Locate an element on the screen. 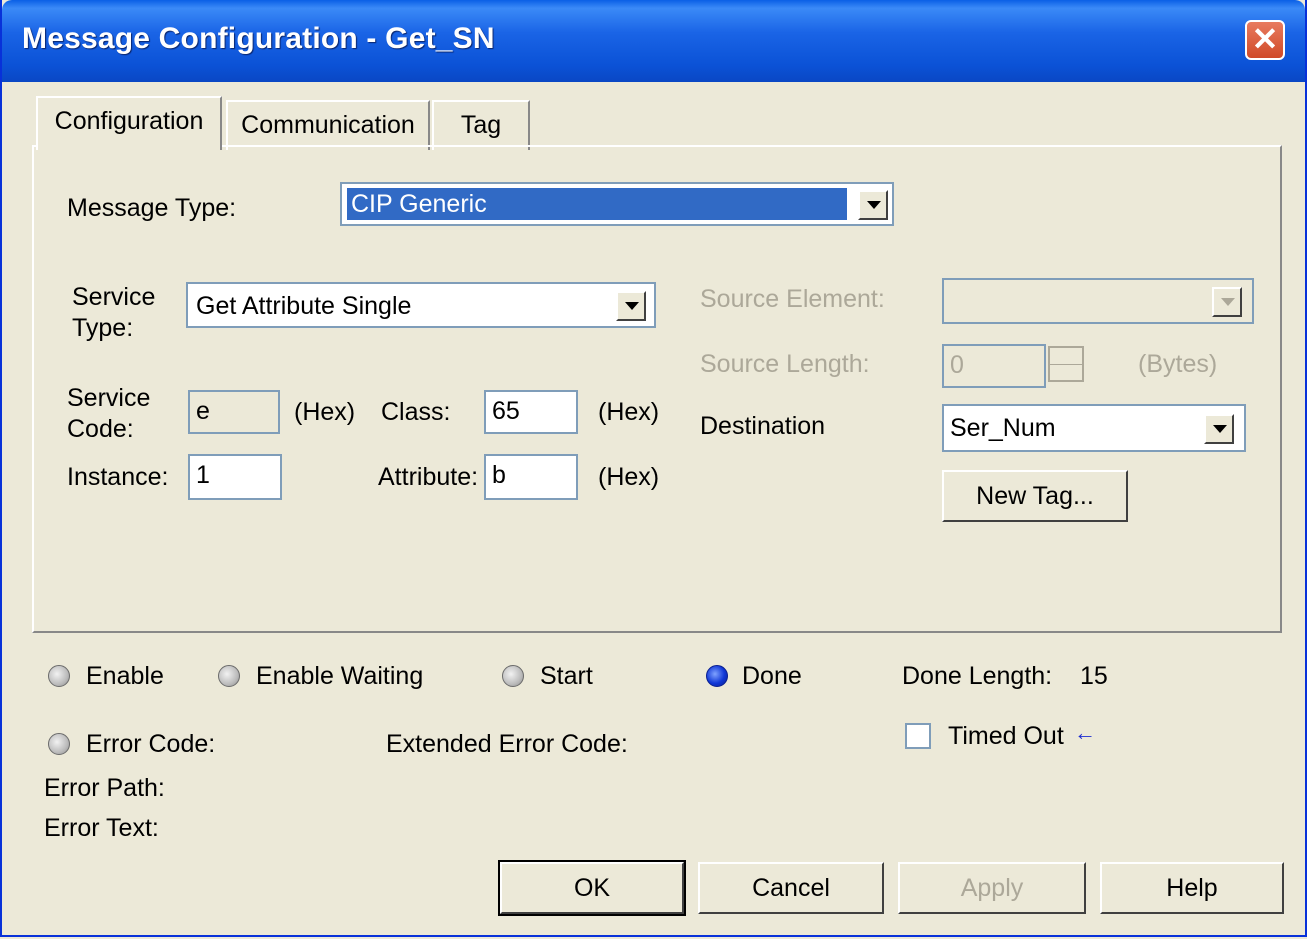 The image size is (1307, 939). title-bar: Message Configuration - Get_SN ✕ is located at coordinates (653, 41).